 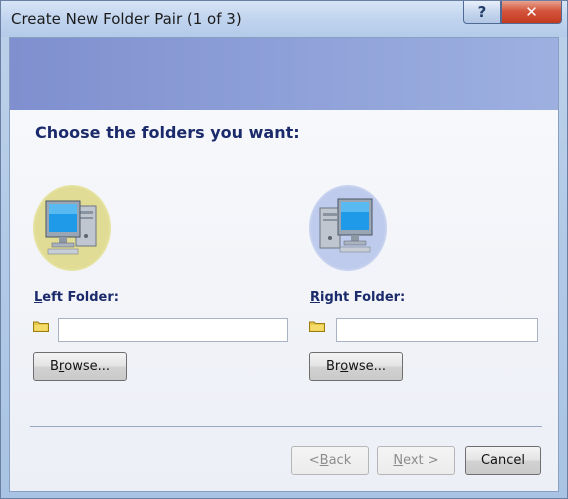 I want to click on left-folder-label: Left Folder:, so click(x=76, y=297).